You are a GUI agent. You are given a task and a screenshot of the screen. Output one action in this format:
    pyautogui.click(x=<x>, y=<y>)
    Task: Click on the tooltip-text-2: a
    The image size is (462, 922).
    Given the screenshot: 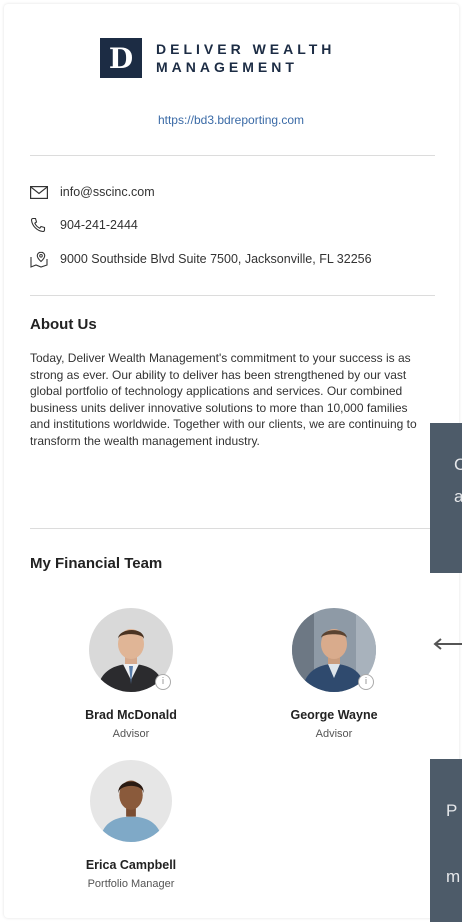 What is the action you would take?
    pyautogui.click(x=458, y=496)
    